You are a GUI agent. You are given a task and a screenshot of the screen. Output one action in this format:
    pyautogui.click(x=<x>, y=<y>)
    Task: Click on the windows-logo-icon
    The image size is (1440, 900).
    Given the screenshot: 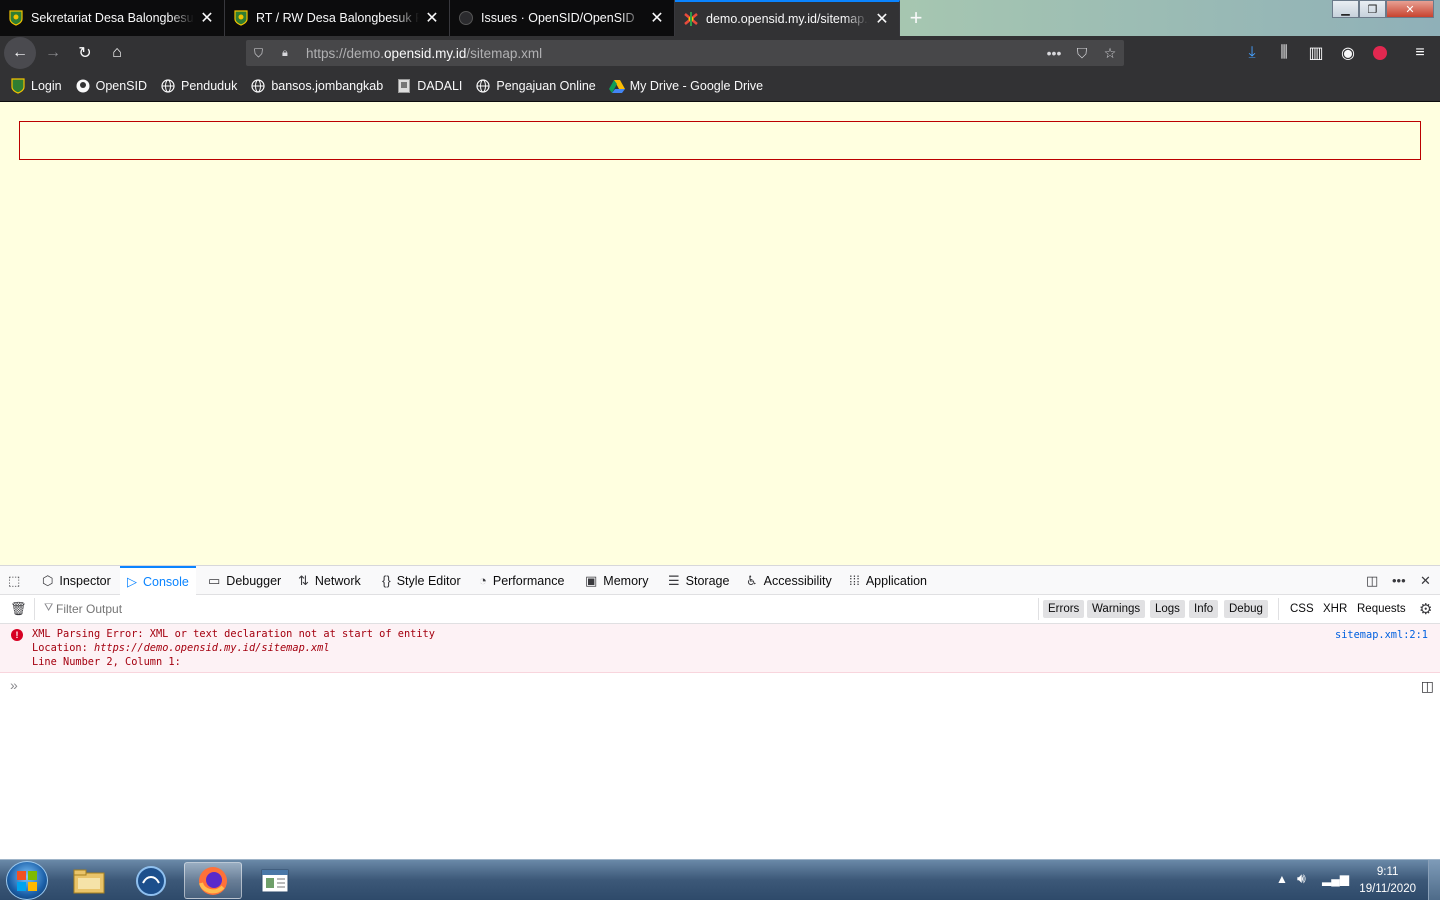 What is the action you would take?
    pyautogui.click(x=27, y=880)
    